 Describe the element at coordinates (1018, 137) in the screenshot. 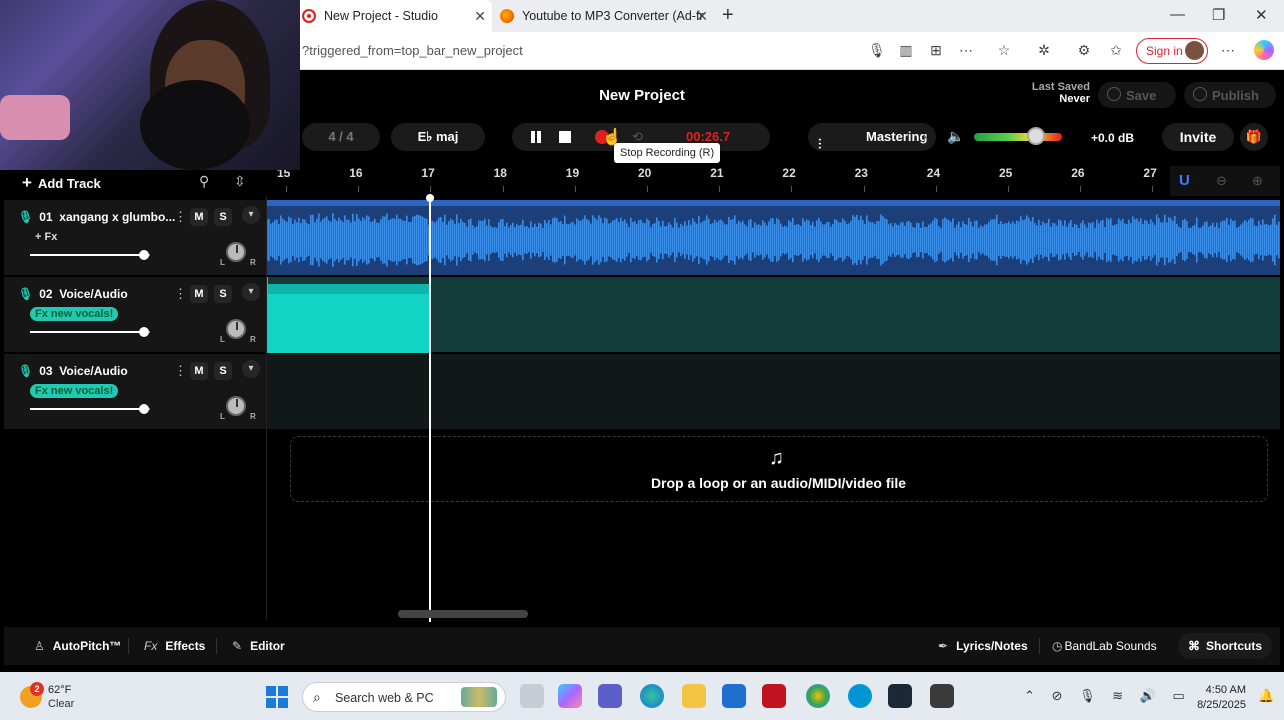

I see `master-volume-slider` at that location.